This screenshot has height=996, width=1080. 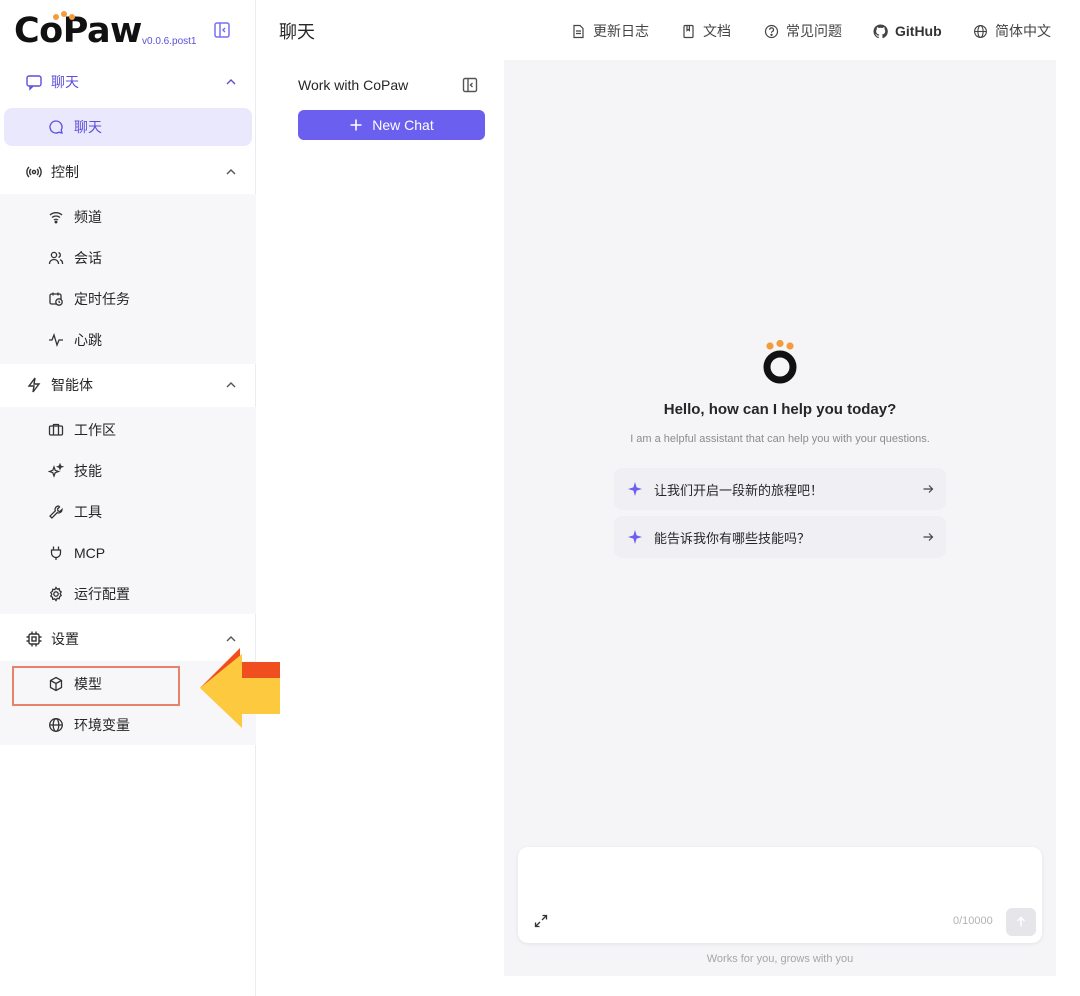 I want to click on language-label: 简体中文, so click(x=1023, y=31).